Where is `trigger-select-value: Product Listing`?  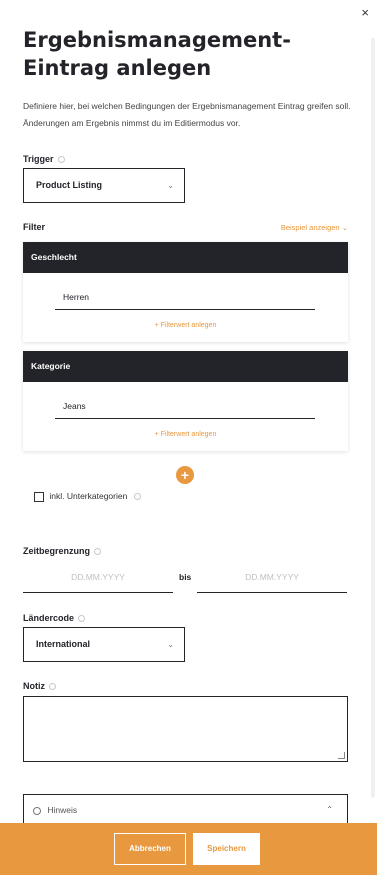 trigger-select-value: Product Listing is located at coordinates (69, 185).